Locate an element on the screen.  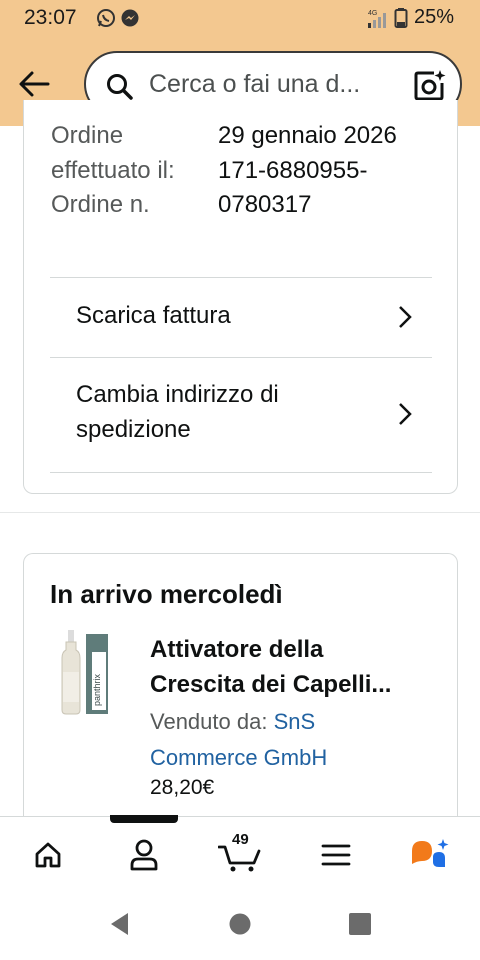
sold-by: Venduto da: SnS Commerce GmbH is located at coordinates (290, 740).